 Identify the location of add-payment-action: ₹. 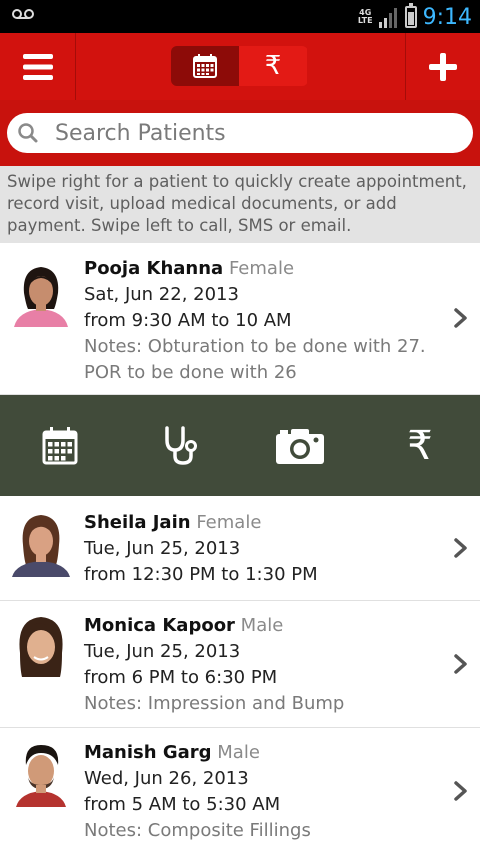
(420, 445).